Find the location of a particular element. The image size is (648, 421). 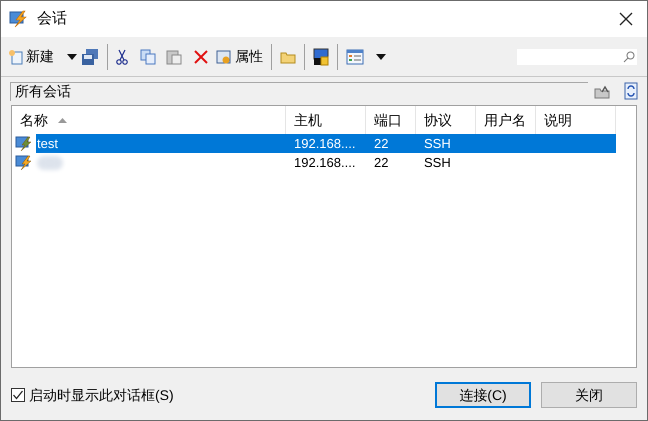

blurred-name is located at coordinates (50, 163).